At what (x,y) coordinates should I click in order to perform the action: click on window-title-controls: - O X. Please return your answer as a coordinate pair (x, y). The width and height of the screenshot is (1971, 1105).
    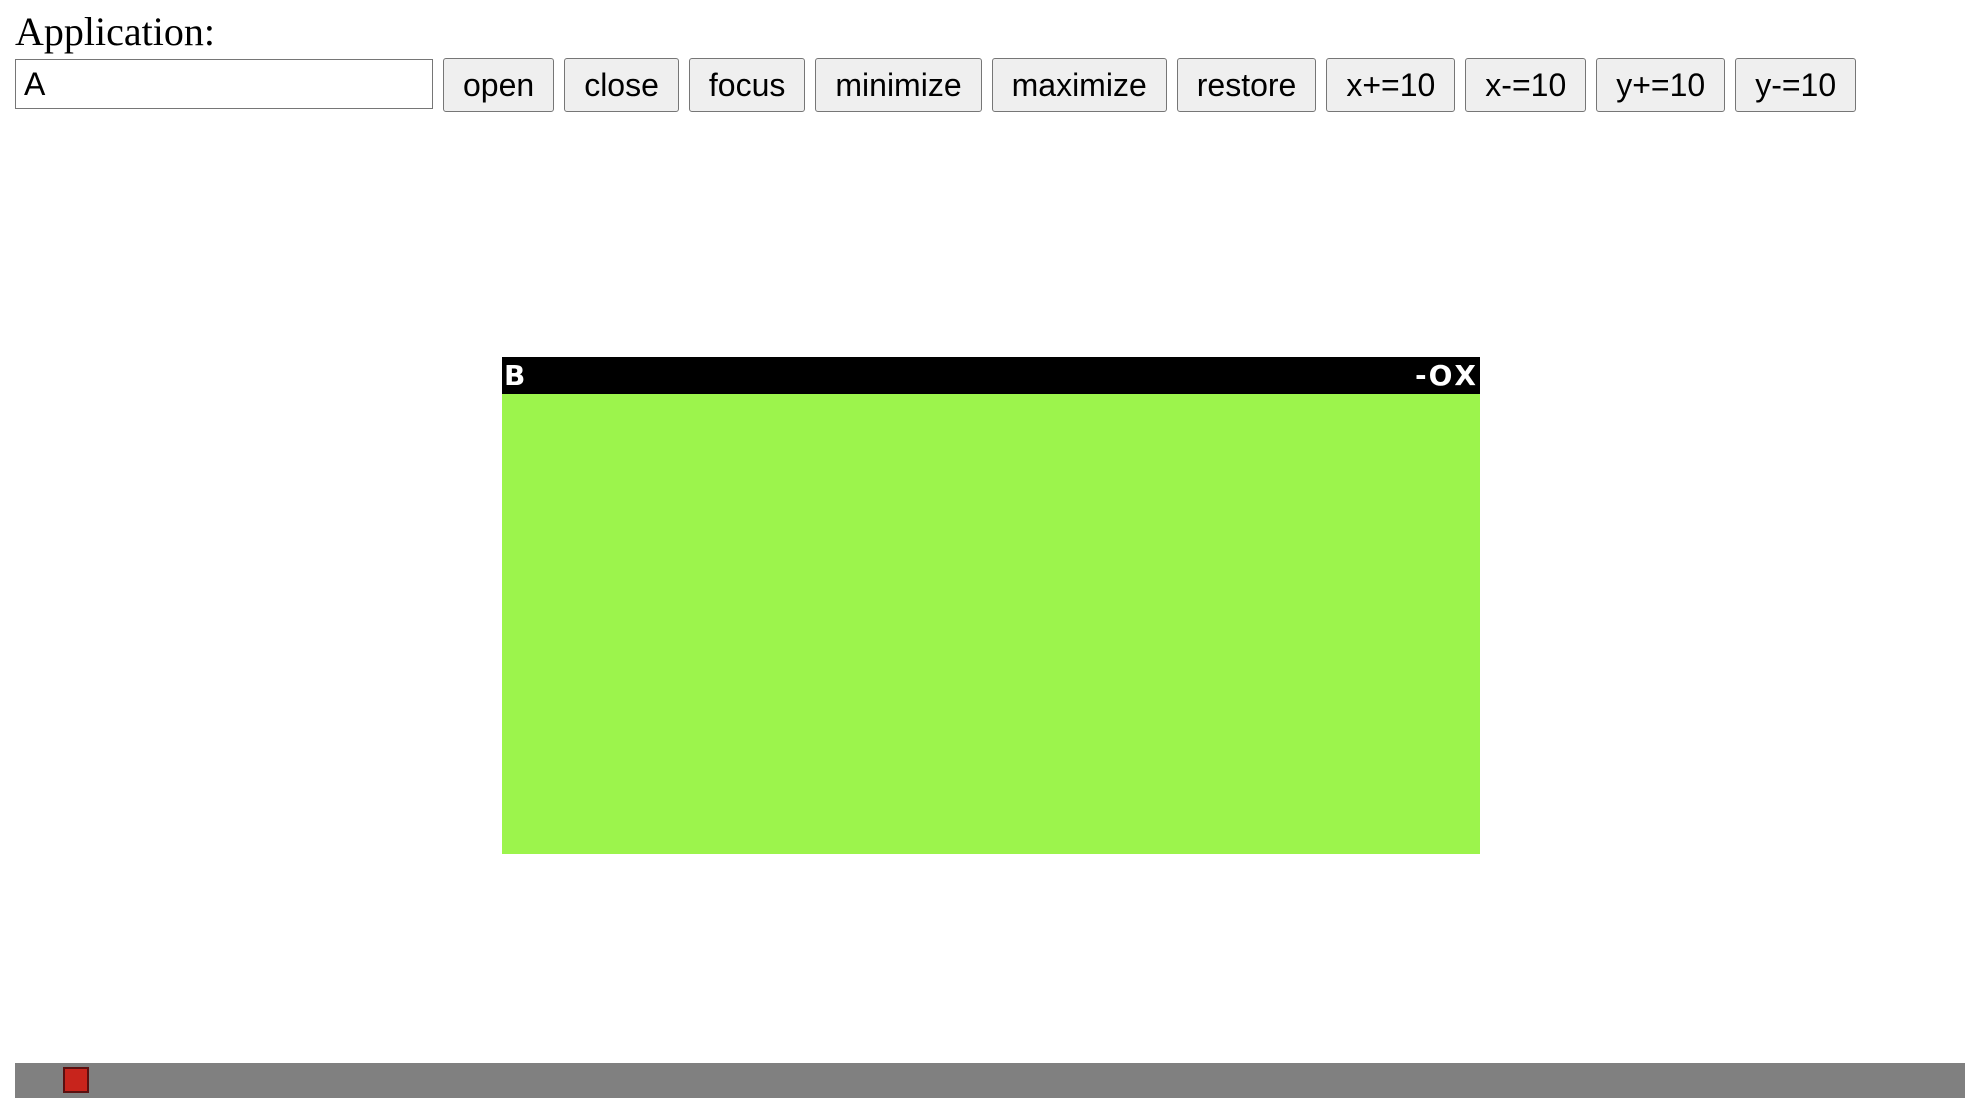
    Looking at the image, I should click on (1445, 375).